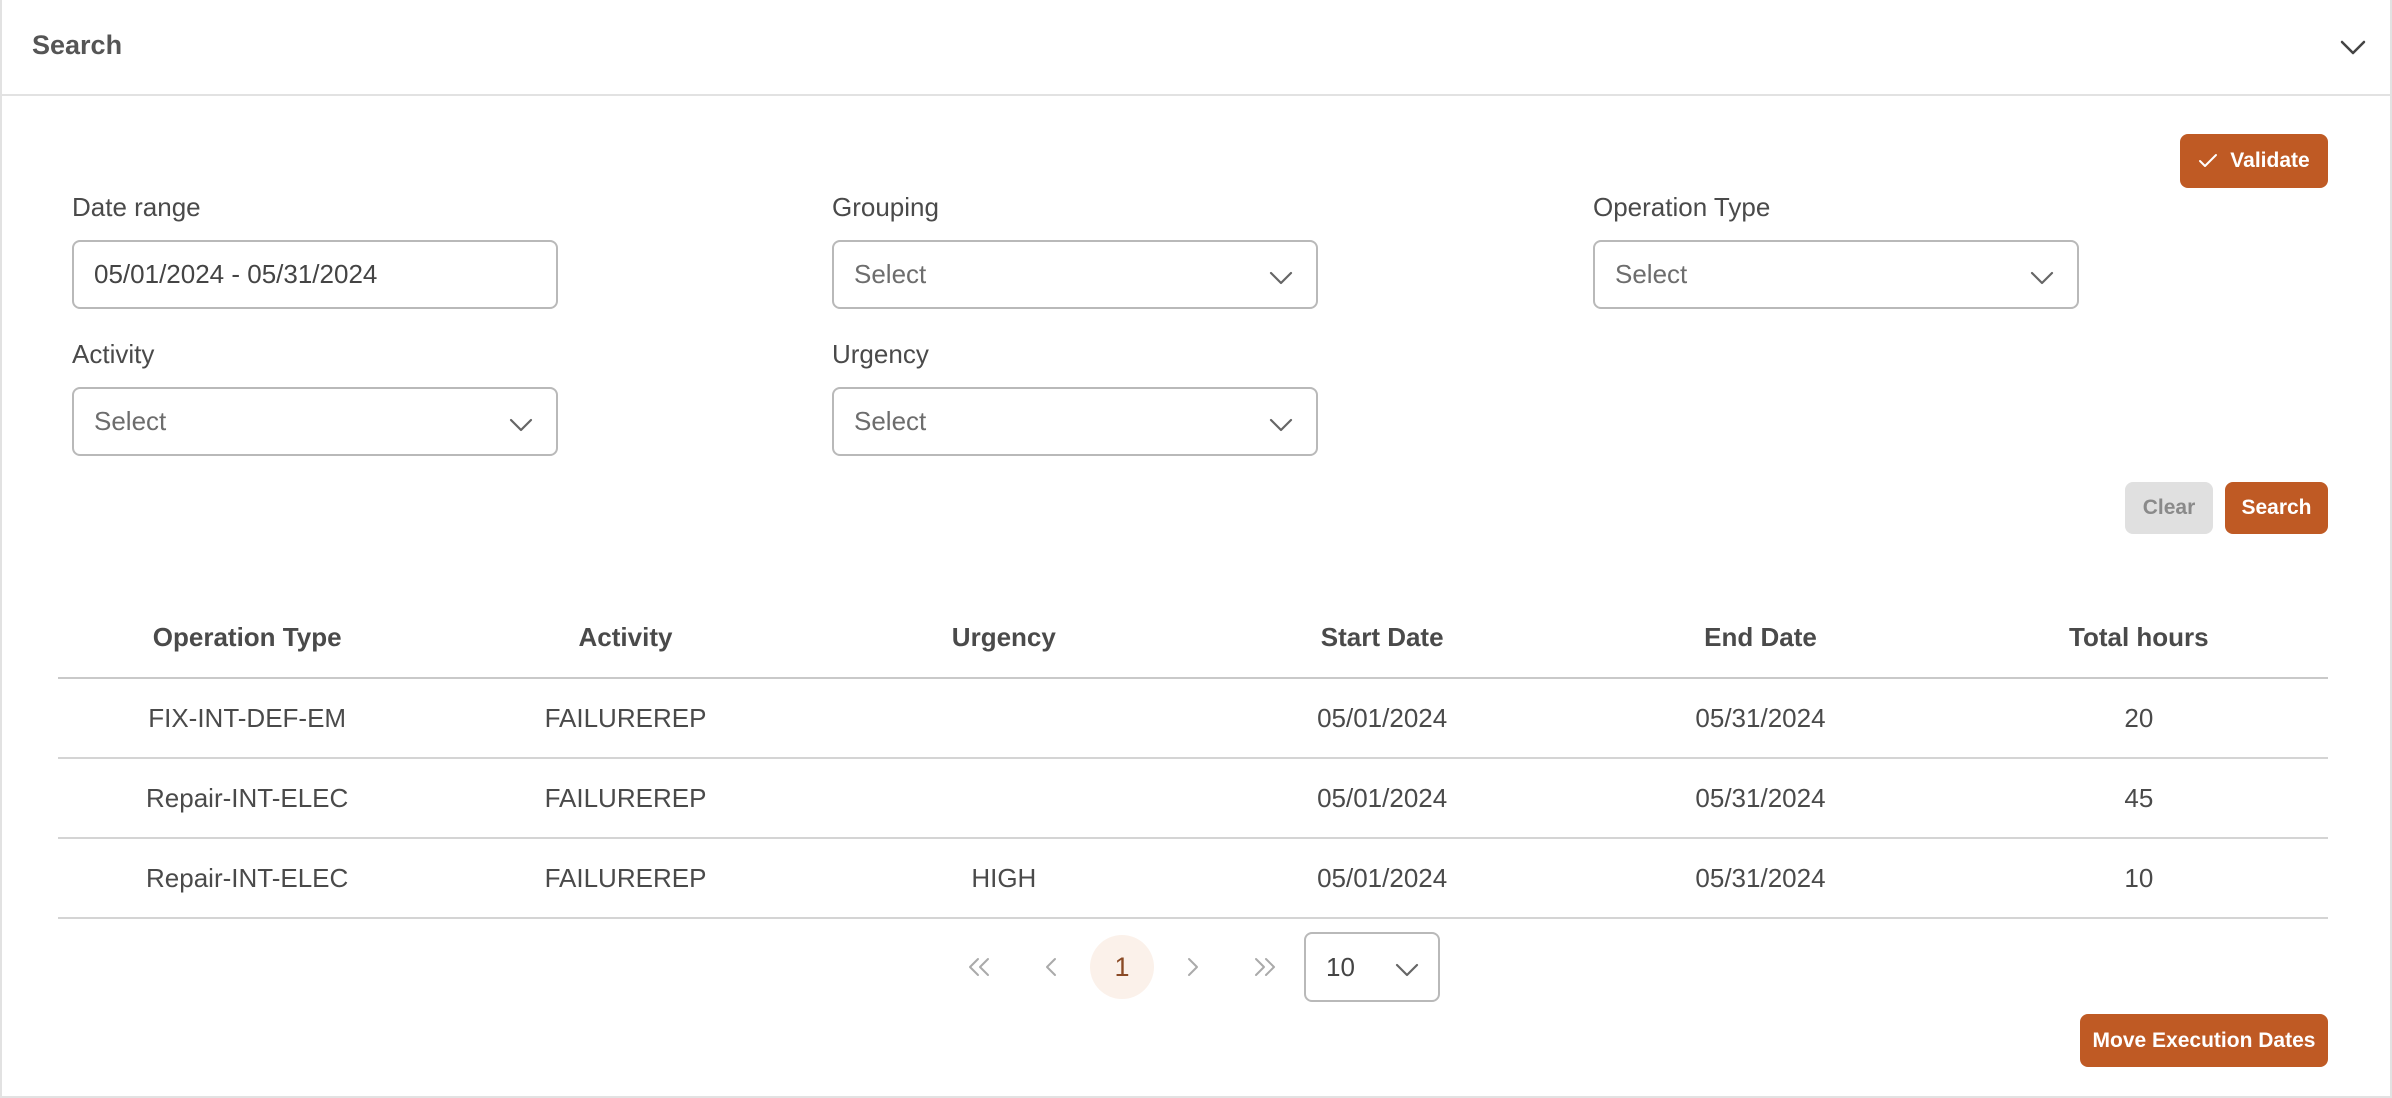 The image size is (2392, 1098). I want to click on date-range-label: Date range, so click(136, 207).